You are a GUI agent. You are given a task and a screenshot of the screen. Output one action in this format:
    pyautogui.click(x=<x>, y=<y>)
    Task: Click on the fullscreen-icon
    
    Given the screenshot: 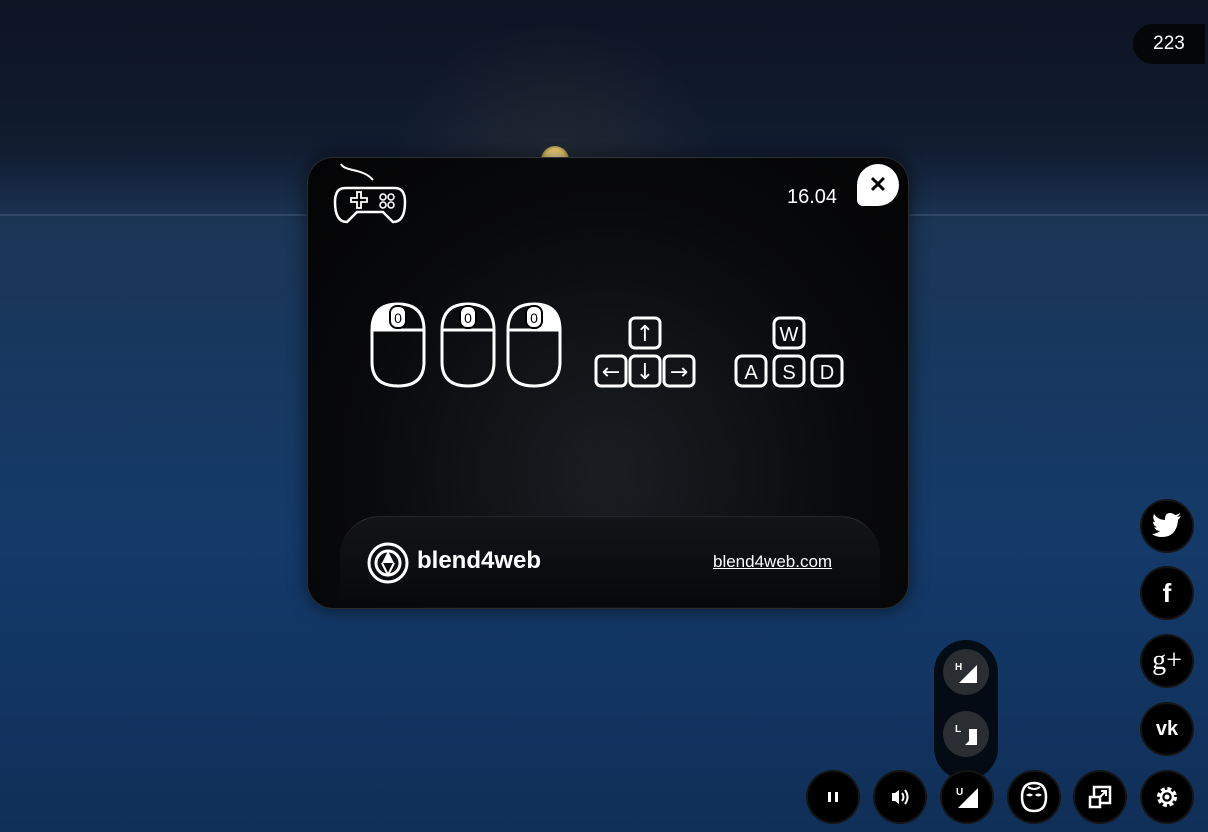 What is the action you would take?
    pyautogui.click(x=1100, y=797)
    